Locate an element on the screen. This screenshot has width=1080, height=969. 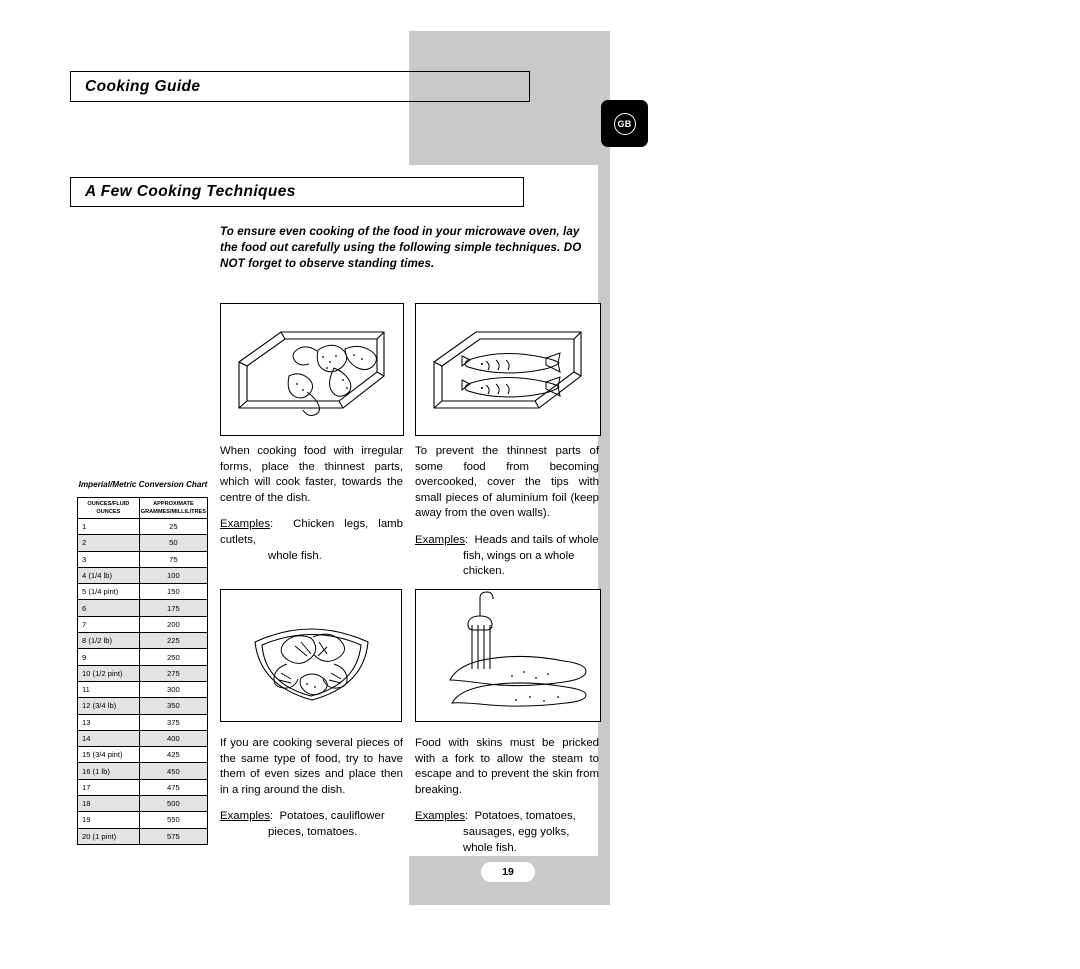
cell-imperial: 5 (1/4 pint) is located at coordinates (108, 592).